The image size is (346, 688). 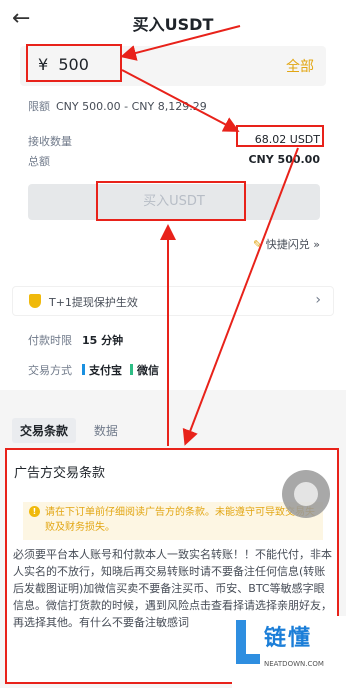 I want to click on chevron-double-right-icon: », so click(x=316, y=244).